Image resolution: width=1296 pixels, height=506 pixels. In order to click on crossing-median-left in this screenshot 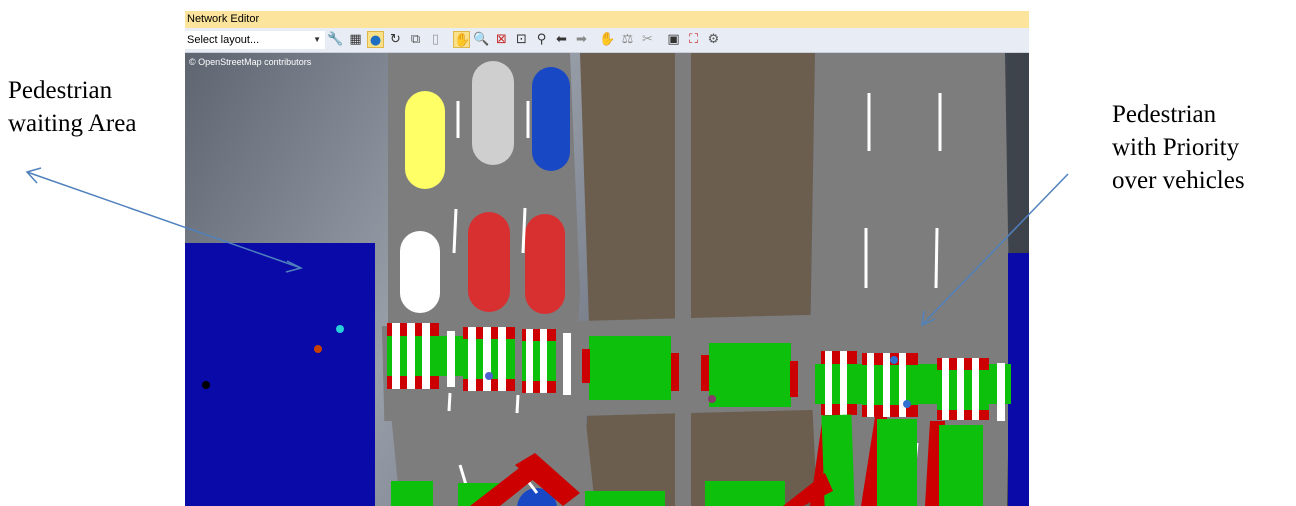, I will do `click(630, 368)`.